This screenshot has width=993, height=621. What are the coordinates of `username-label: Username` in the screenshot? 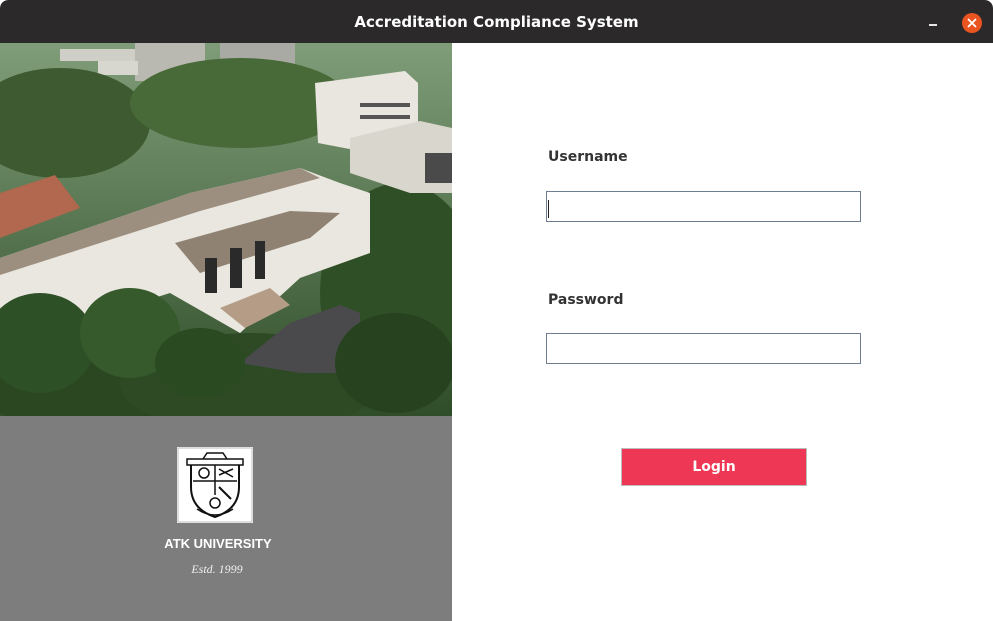 It's located at (588, 157).